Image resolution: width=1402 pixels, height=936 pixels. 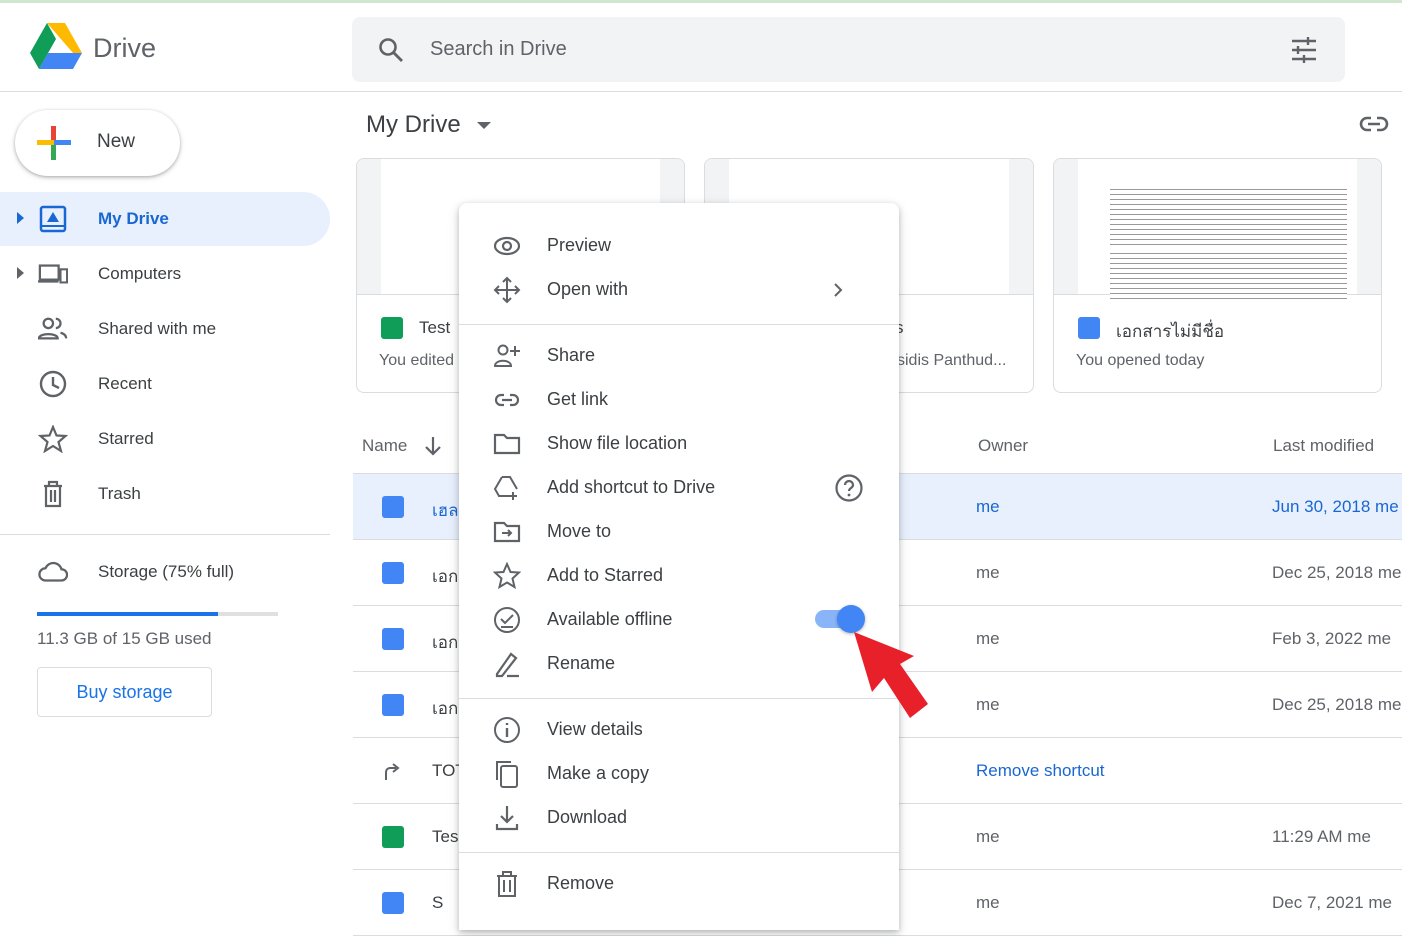 What do you see at coordinates (53, 328) in the screenshot?
I see `people-icon` at bounding box center [53, 328].